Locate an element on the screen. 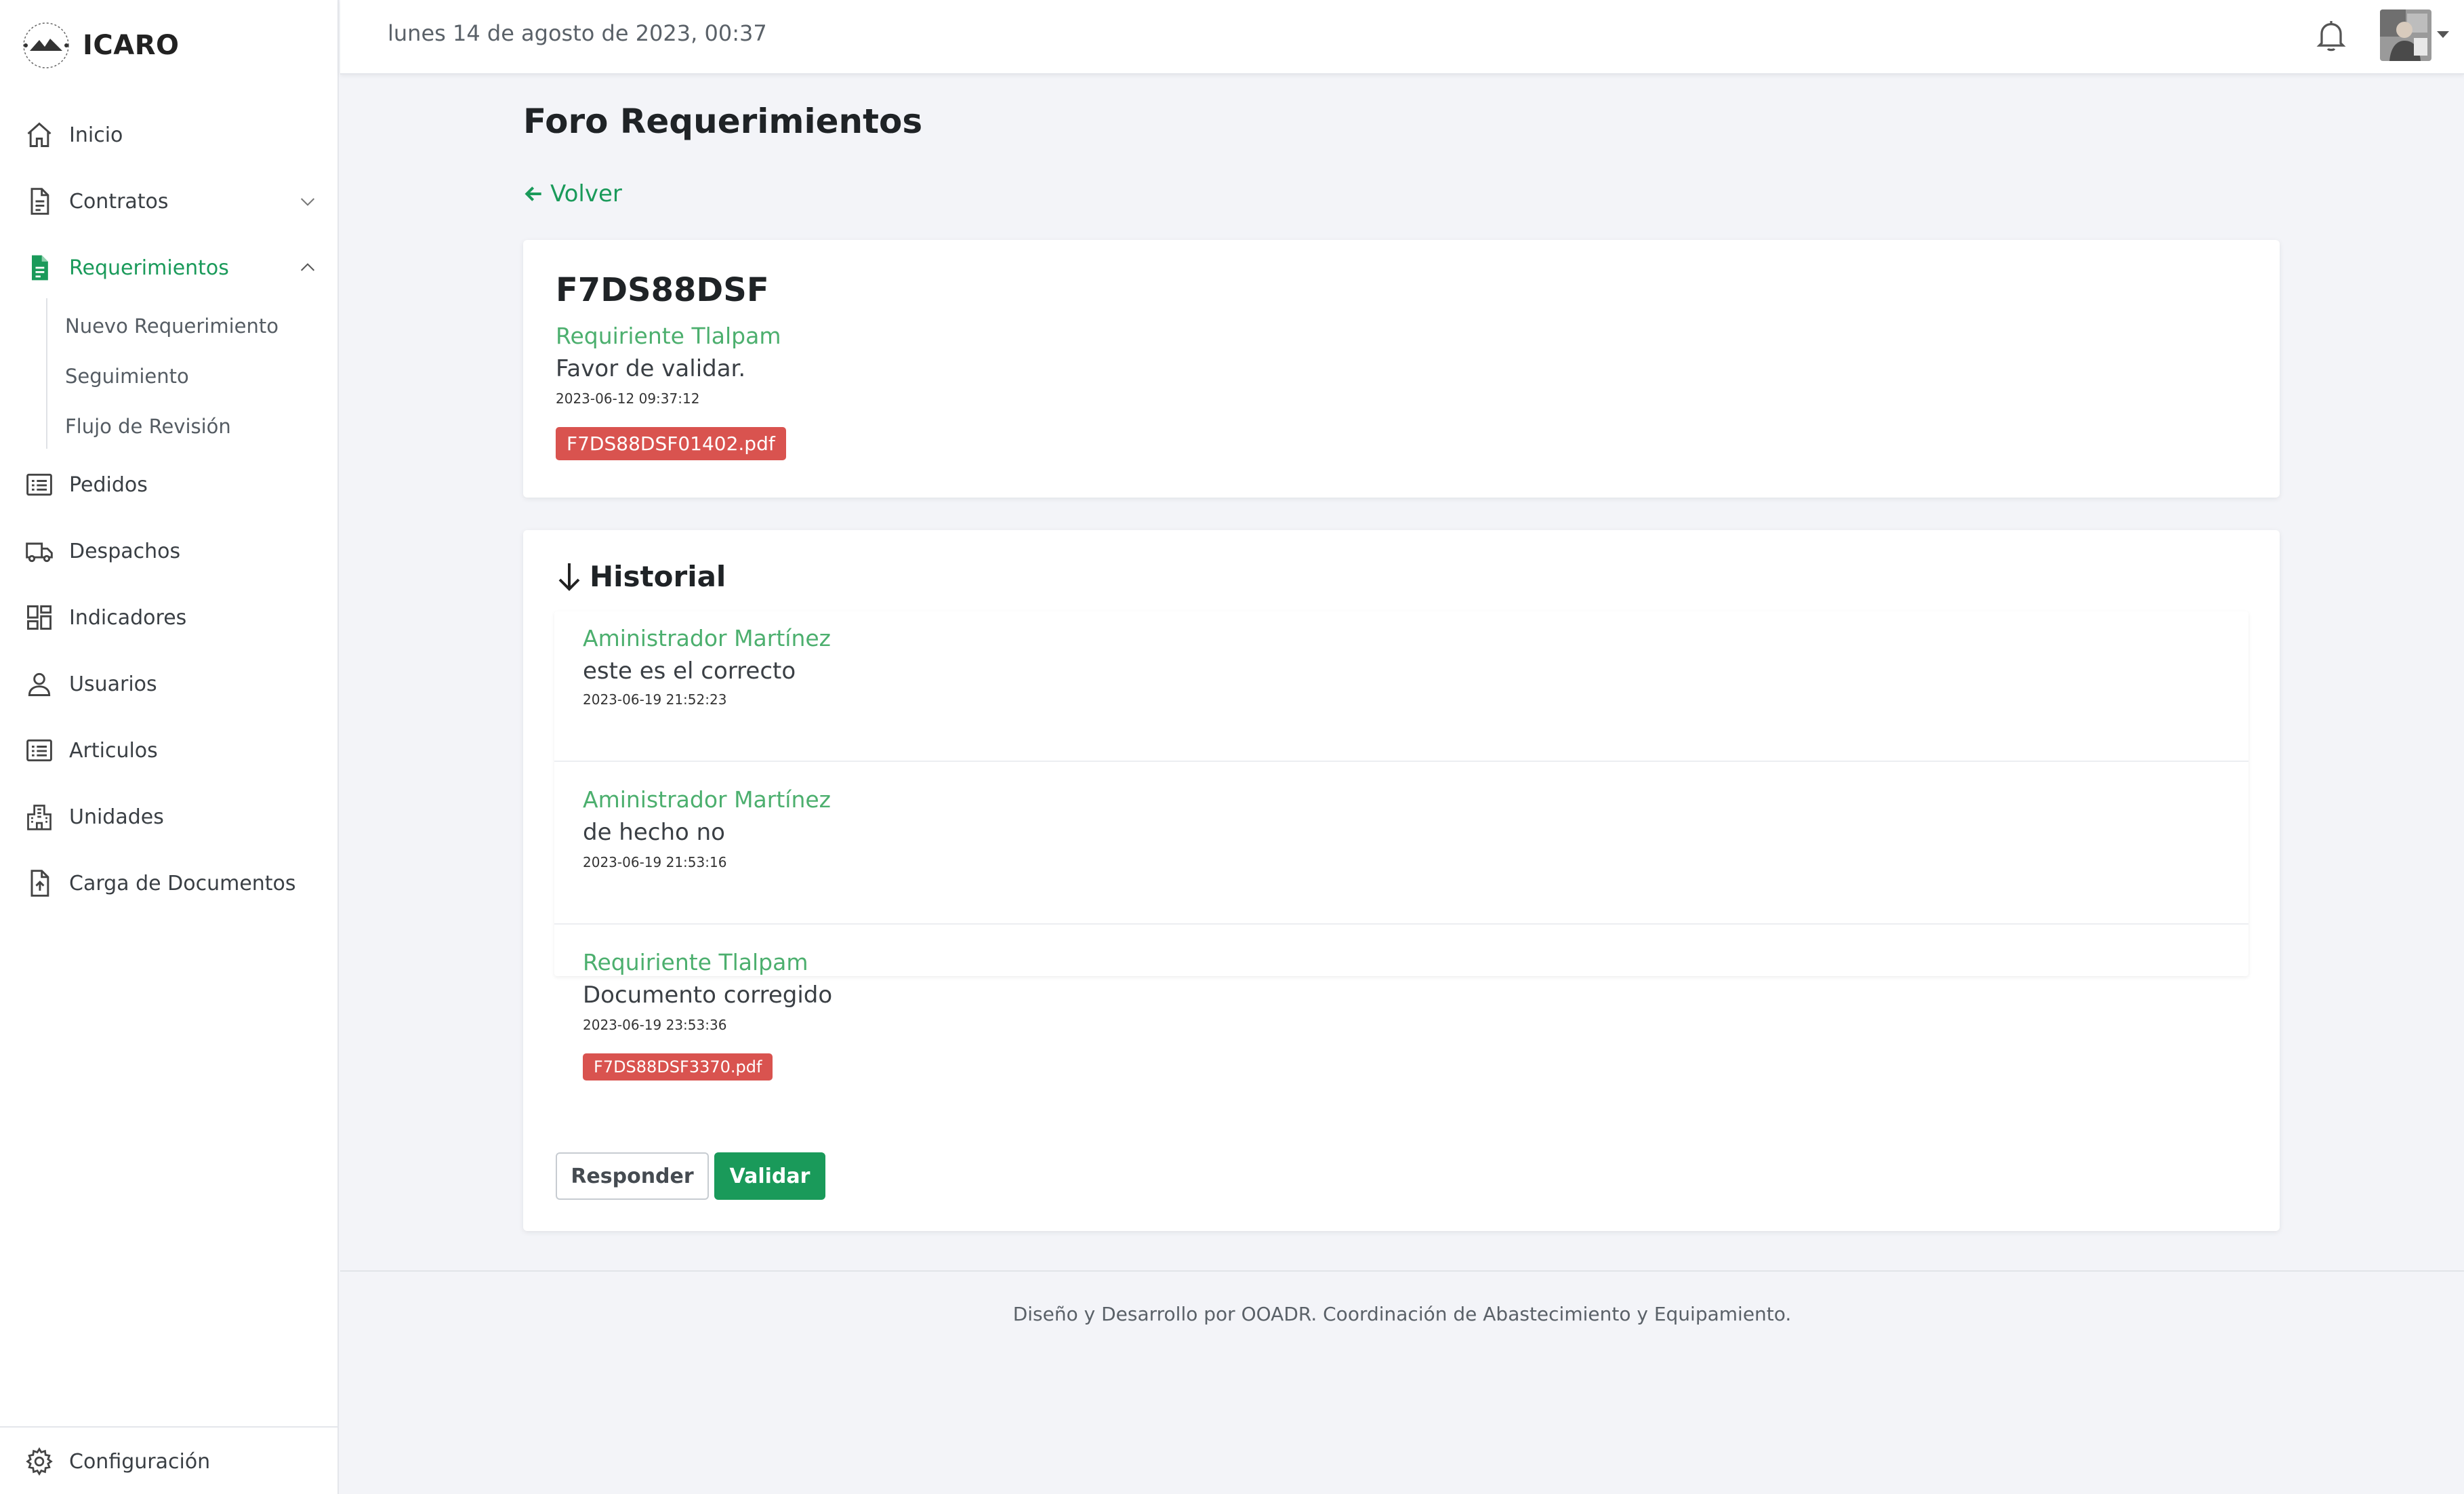 The width and height of the screenshot is (2464, 1494). bell-icon is located at coordinates (2331, 35).